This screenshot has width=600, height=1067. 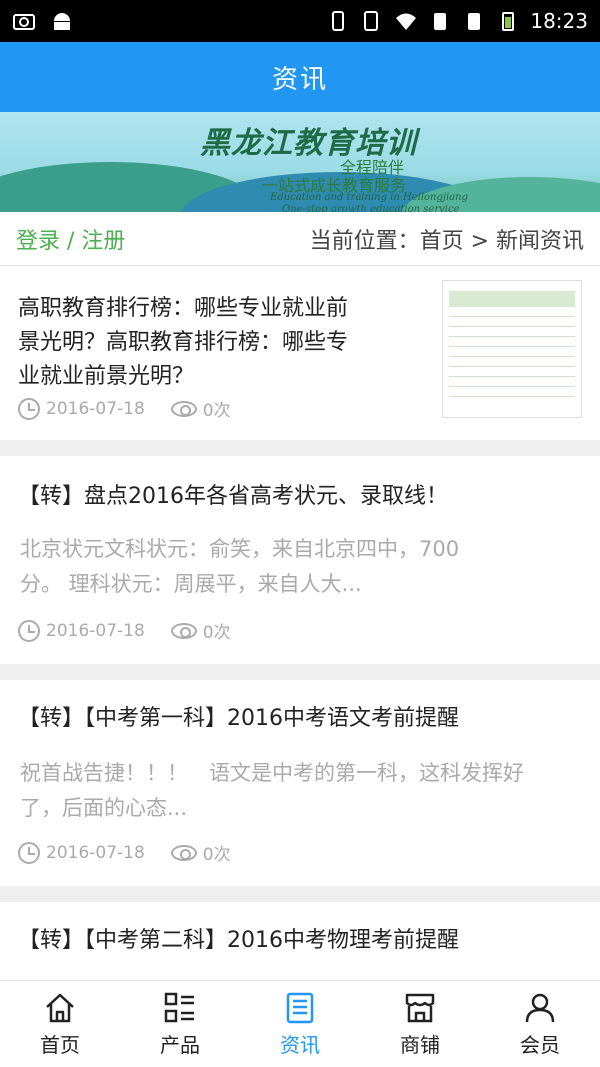 I want to click on user-icon, so click(x=540, y=1007).